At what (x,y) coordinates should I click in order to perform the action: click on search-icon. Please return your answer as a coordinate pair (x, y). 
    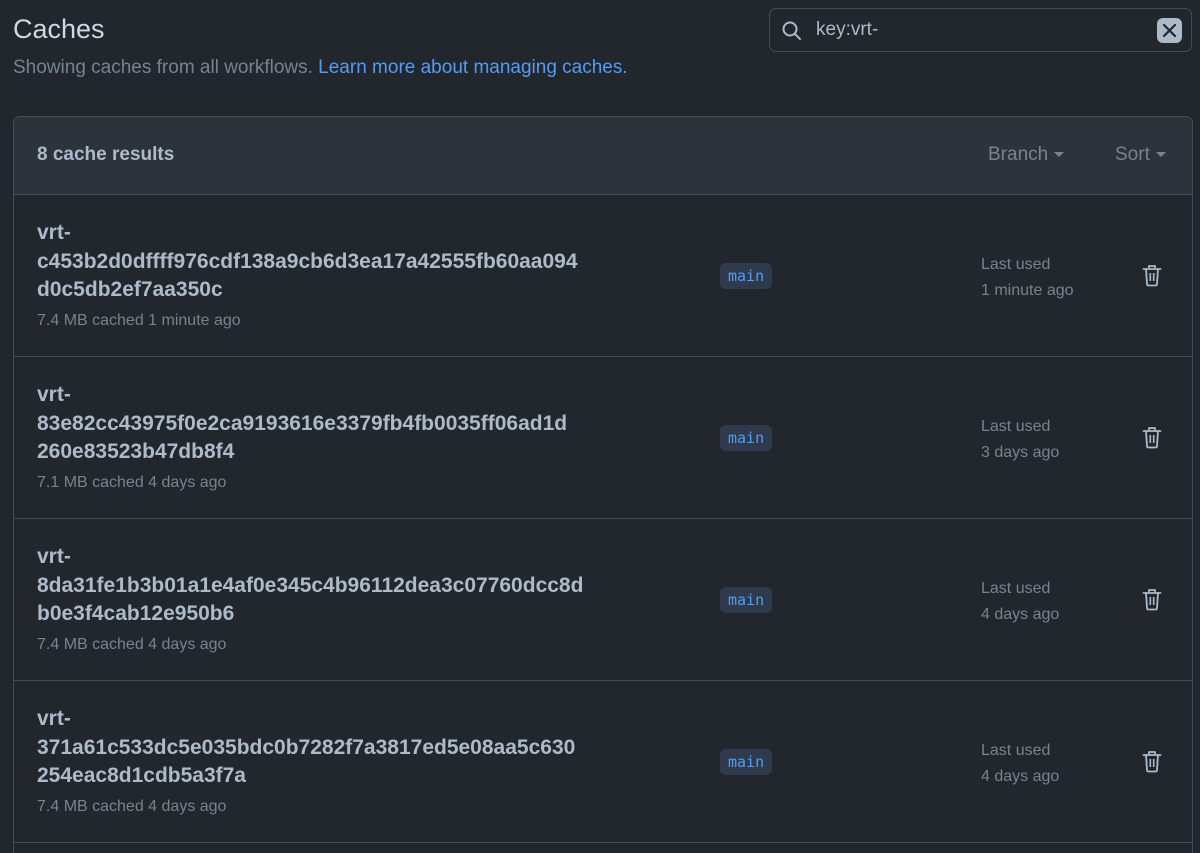
    Looking at the image, I should click on (792, 31).